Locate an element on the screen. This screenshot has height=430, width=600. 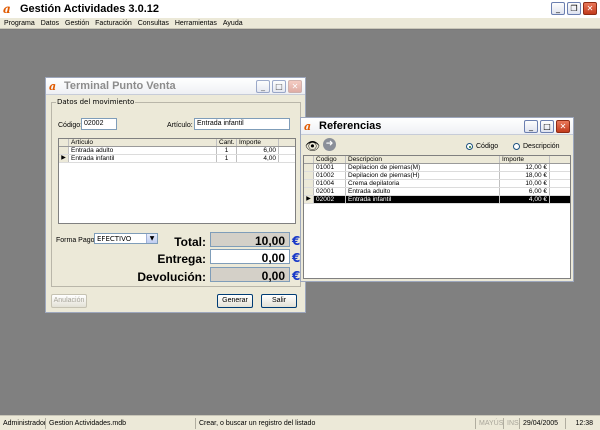
radio-codigo-label: Código is located at coordinates (487, 146).